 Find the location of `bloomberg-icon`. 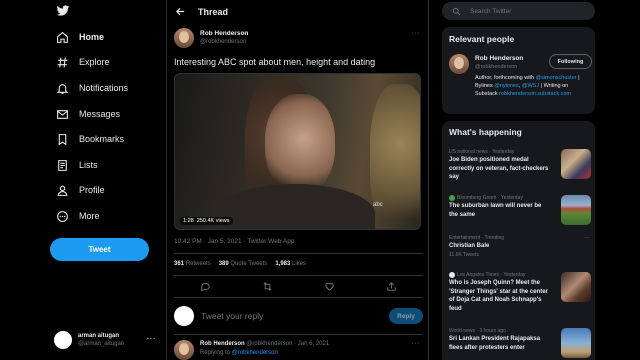

bloomberg-icon is located at coordinates (452, 198).